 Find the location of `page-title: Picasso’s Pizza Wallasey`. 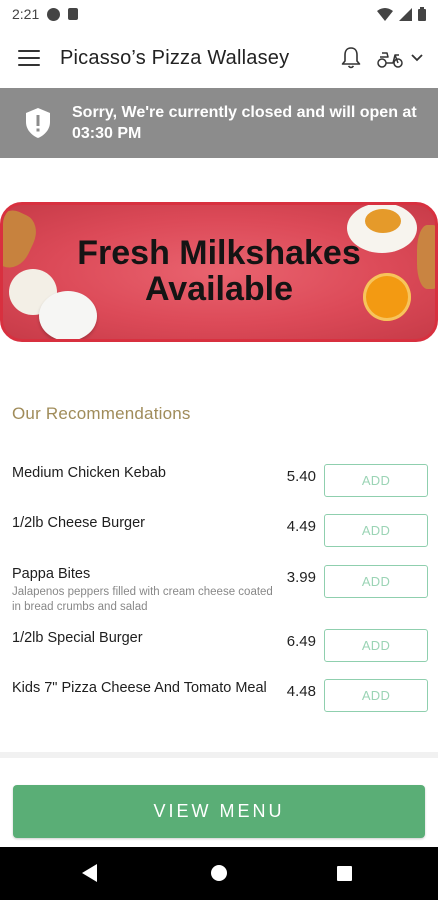

page-title: Picasso’s Pizza Wallasey is located at coordinates (175, 57).